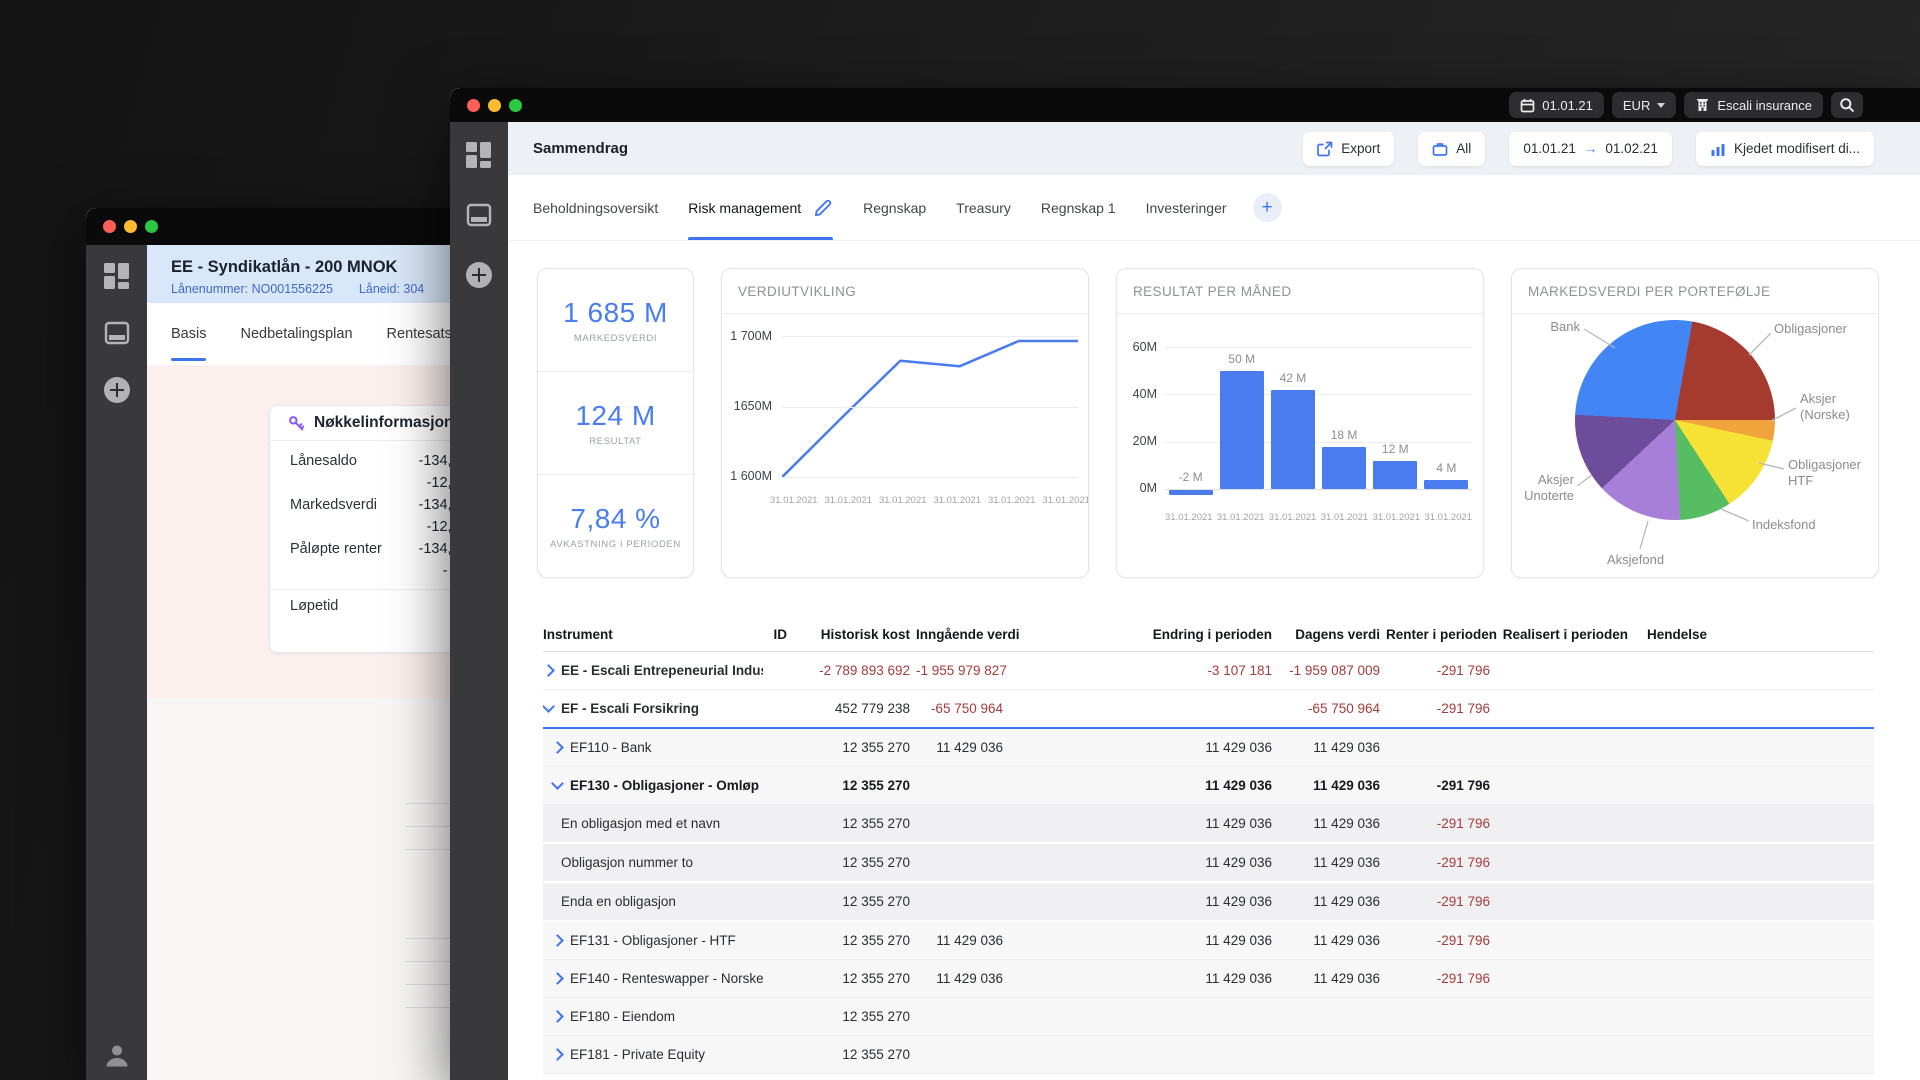 The width and height of the screenshot is (1920, 1080). I want to click on date-range-button: 01.01.21 → 01.02.21, so click(1590, 148).